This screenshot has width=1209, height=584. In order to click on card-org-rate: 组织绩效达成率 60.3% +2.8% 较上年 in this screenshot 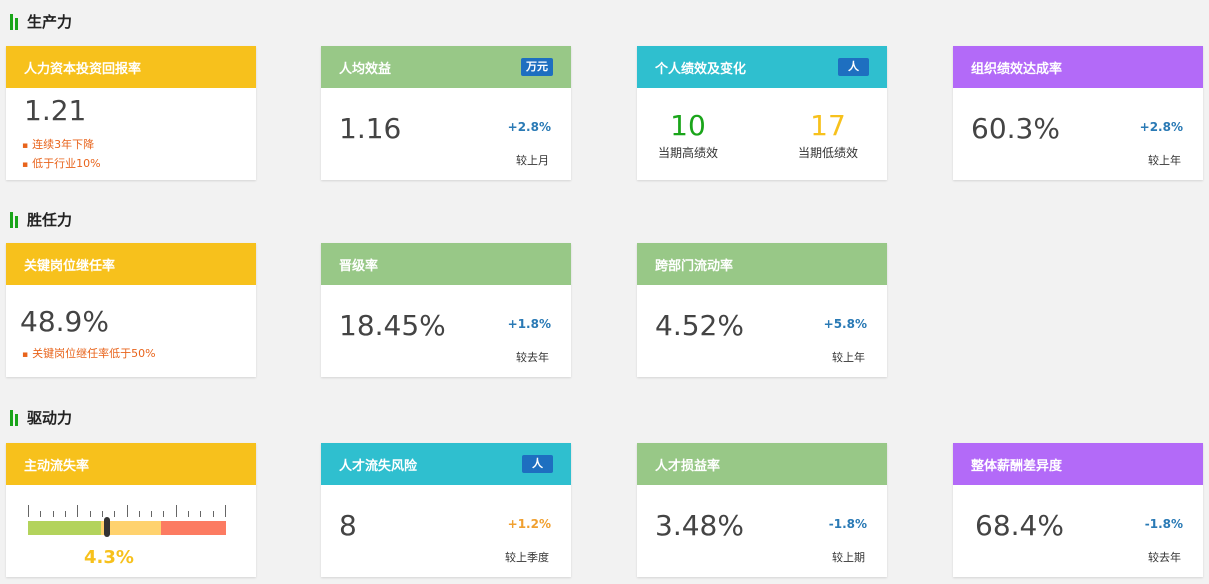, I will do `click(1078, 113)`.